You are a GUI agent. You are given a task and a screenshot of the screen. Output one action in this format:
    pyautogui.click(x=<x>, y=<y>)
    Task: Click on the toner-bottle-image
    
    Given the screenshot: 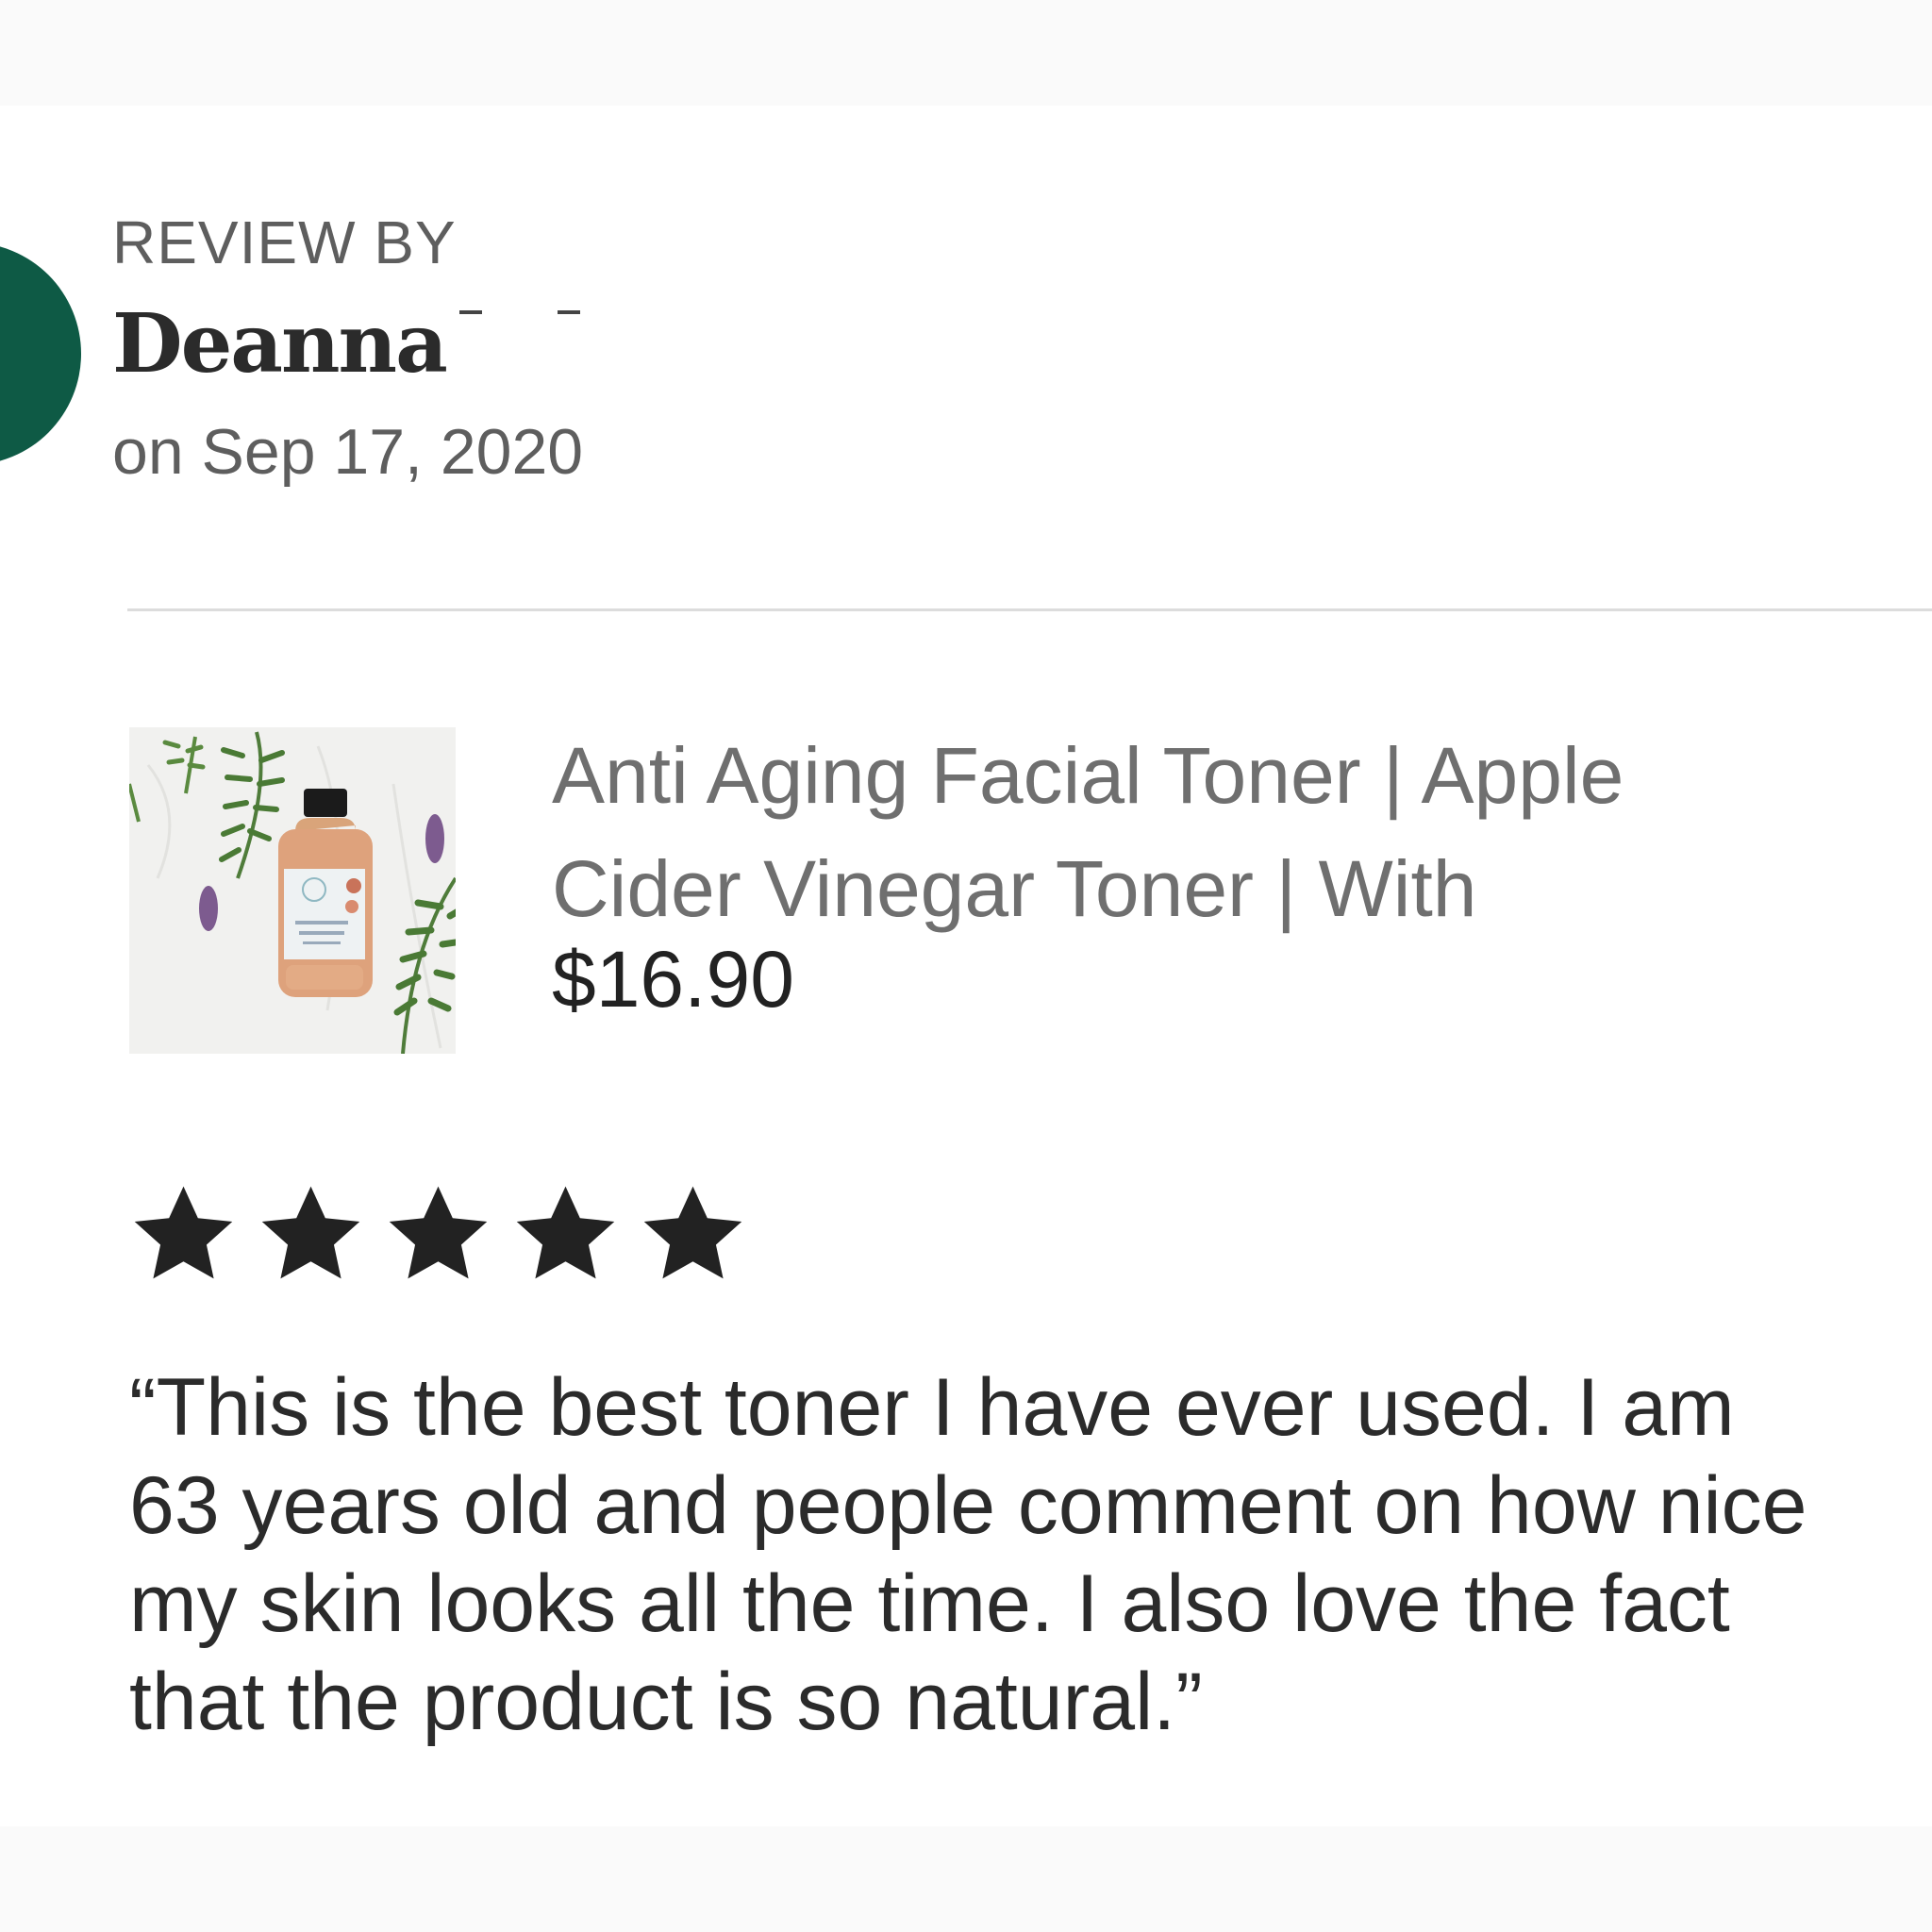 What is the action you would take?
    pyautogui.click(x=293, y=891)
    